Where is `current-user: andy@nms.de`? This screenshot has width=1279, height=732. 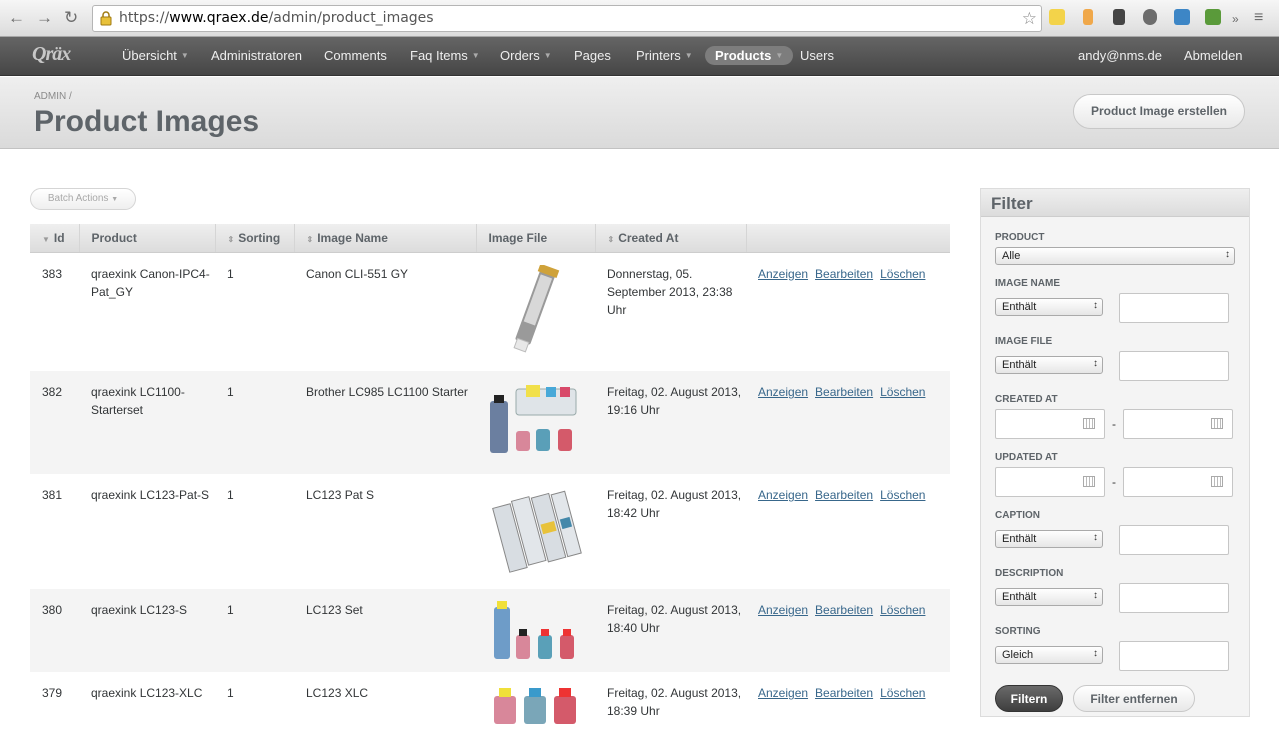 current-user: andy@nms.de is located at coordinates (1120, 55).